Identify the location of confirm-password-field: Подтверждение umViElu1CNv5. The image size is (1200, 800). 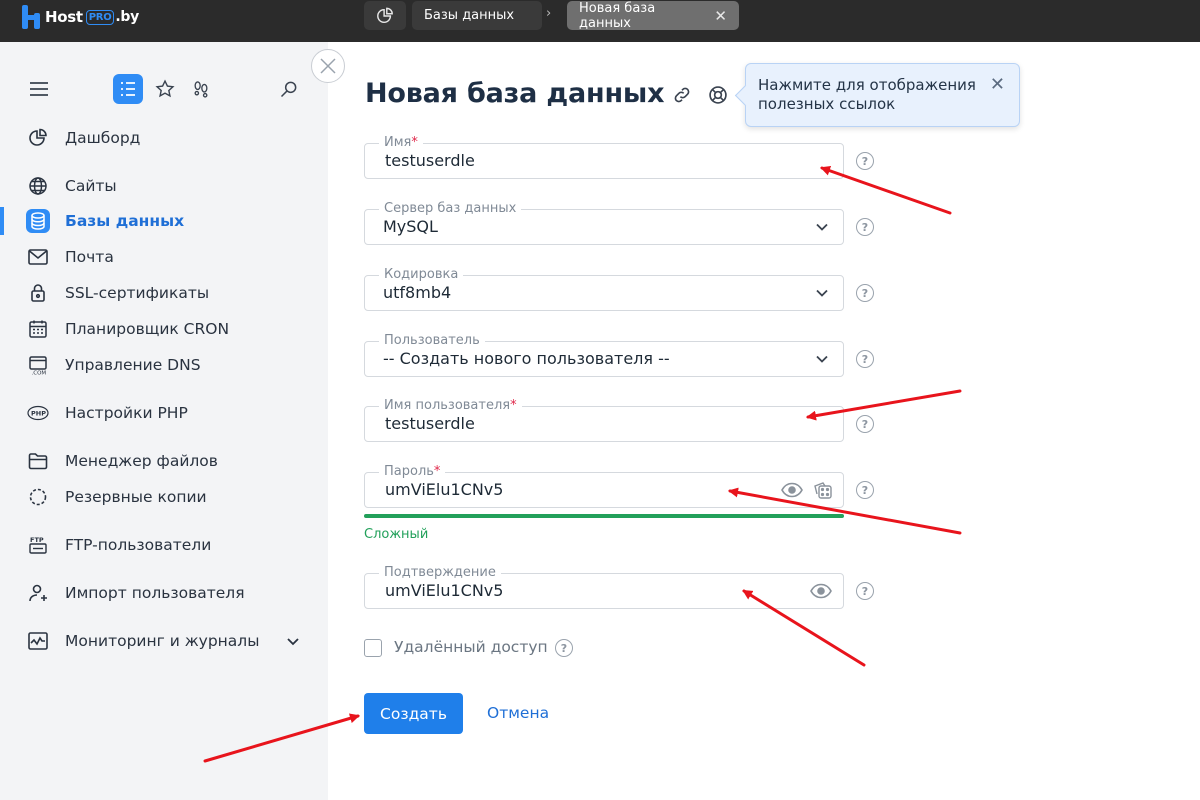
(604, 587).